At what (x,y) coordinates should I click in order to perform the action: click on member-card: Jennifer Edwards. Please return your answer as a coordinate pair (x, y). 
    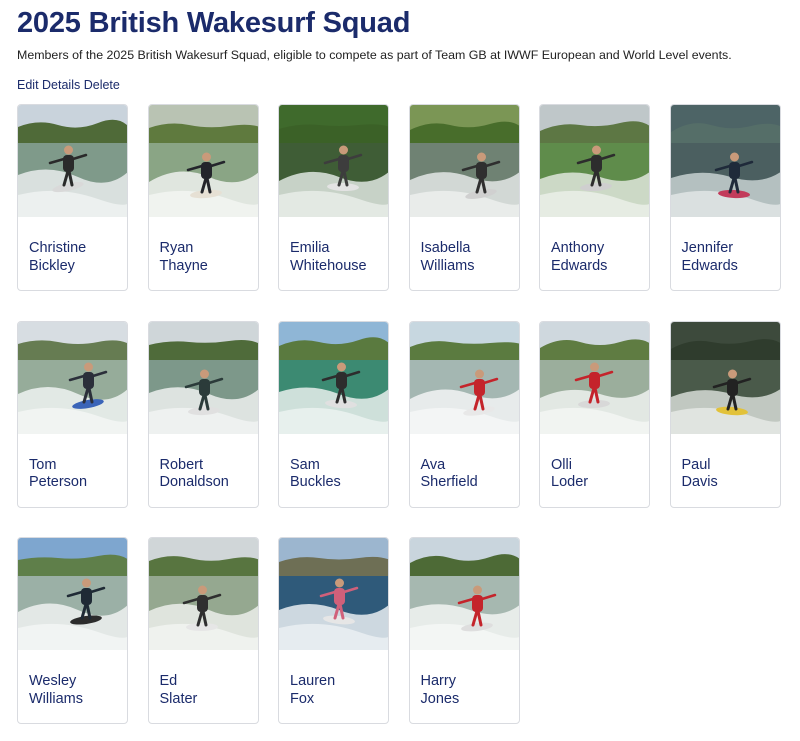
    Looking at the image, I should click on (725, 197).